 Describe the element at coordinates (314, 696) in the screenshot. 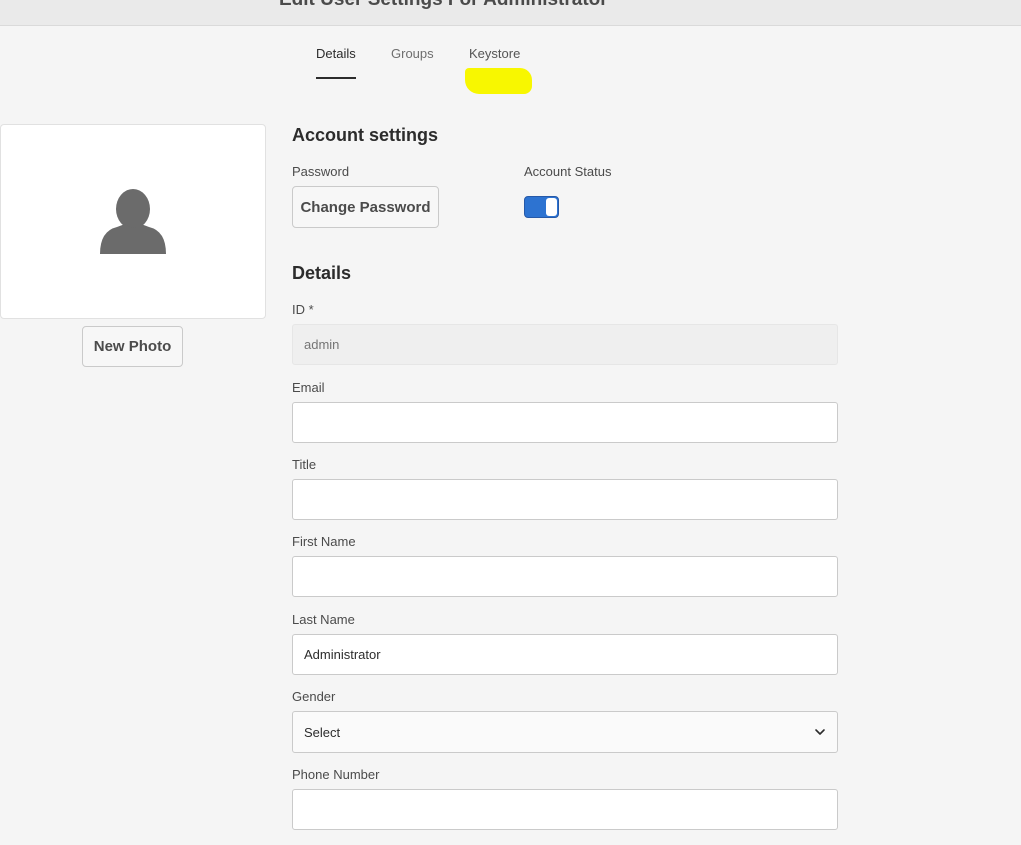

I see `gender-label: Gender` at that location.